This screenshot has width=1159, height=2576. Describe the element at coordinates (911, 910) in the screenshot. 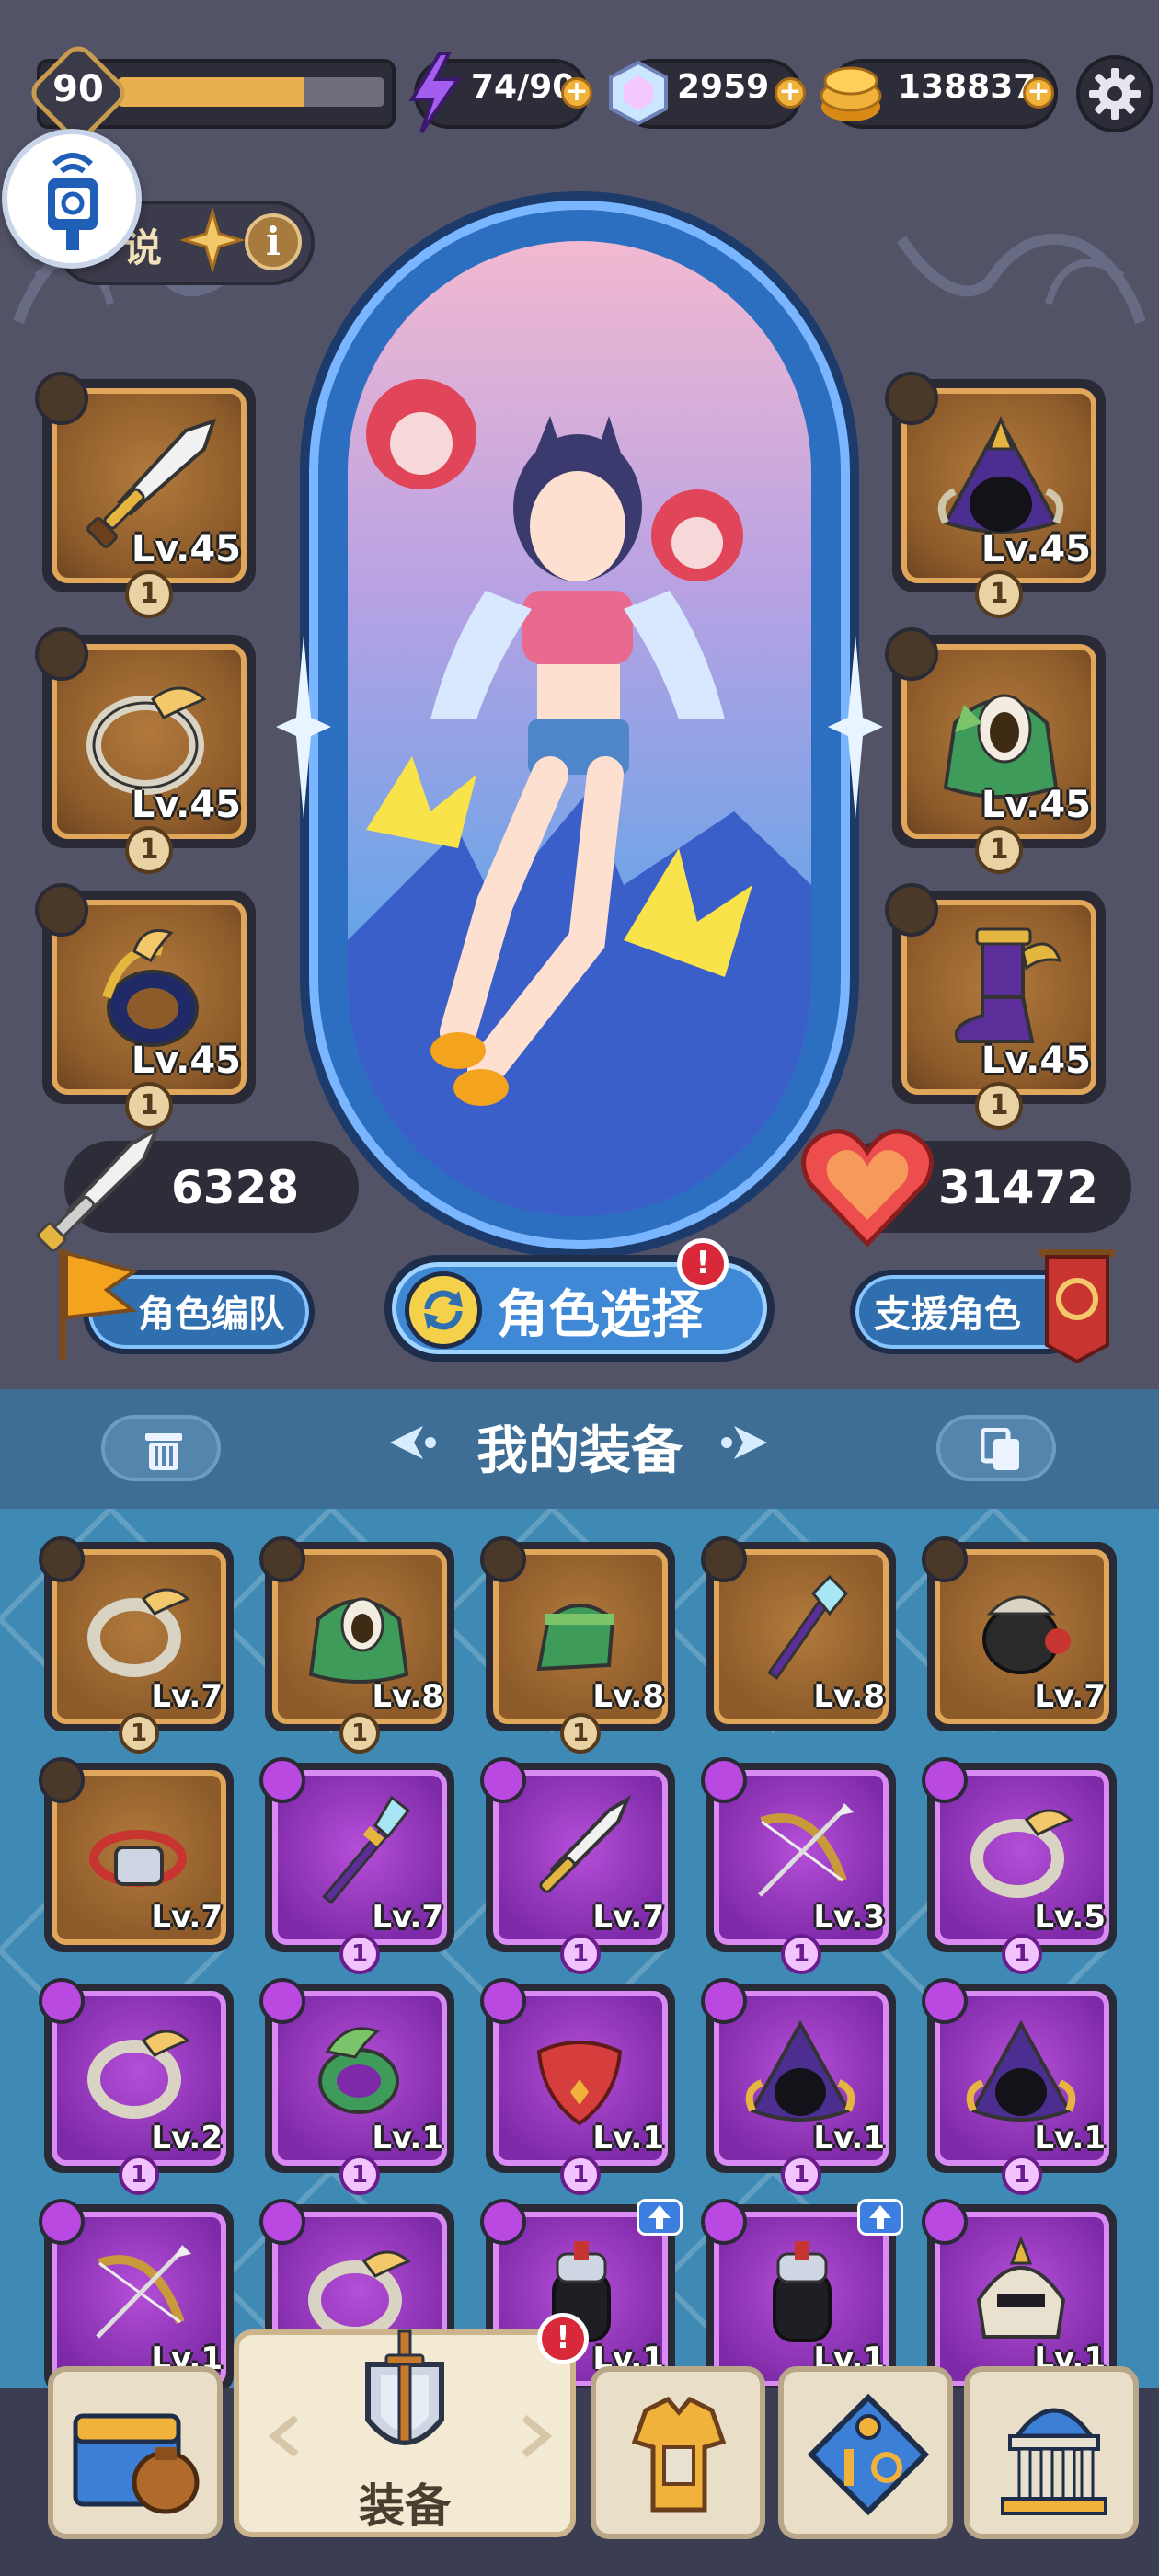

I see `feet-type-icon` at that location.